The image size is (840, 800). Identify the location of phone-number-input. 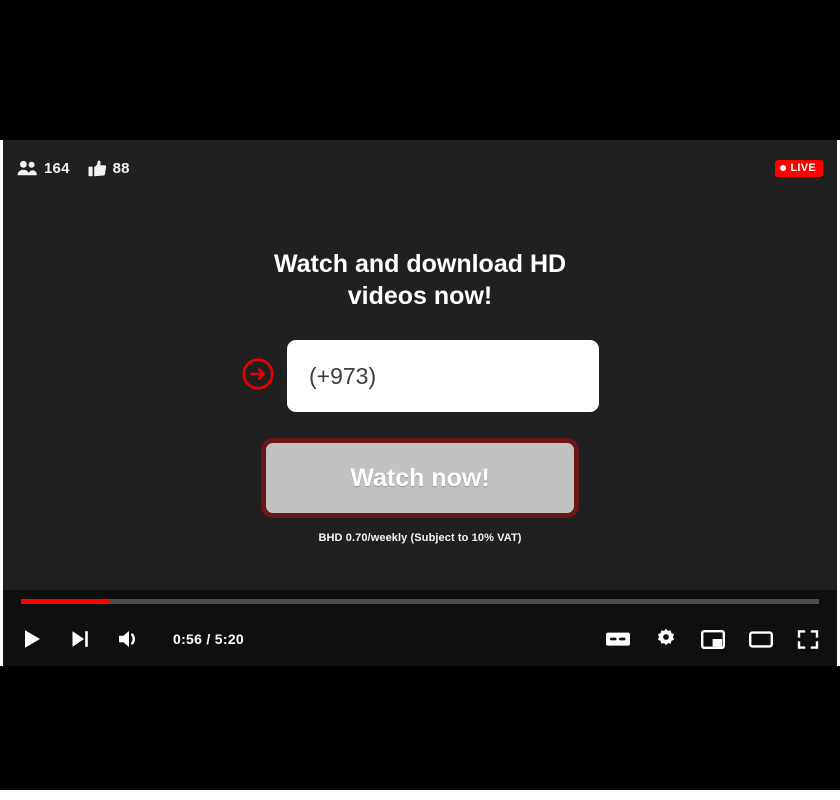
(443, 376).